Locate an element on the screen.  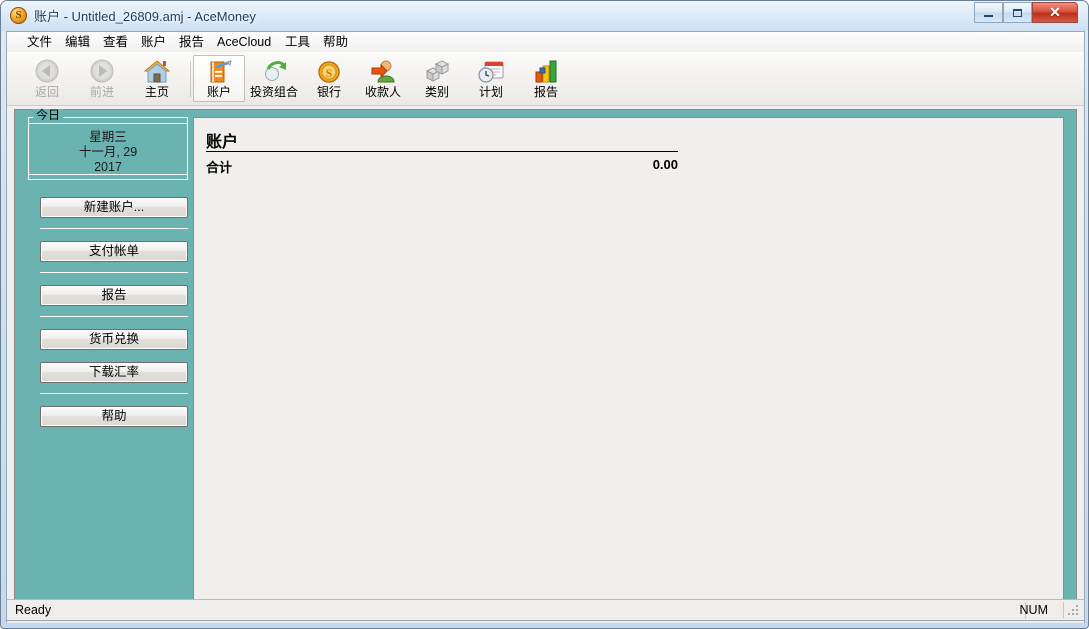
category-cubes-icon is located at coordinates (437, 72).